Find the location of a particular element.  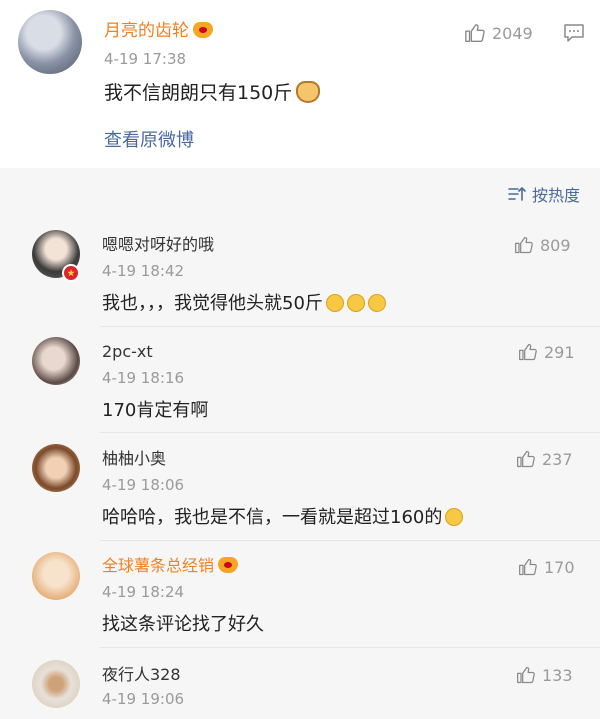

comment-content: 我也，，，我觉得他头就50斤 is located at coordinates (244, 302).